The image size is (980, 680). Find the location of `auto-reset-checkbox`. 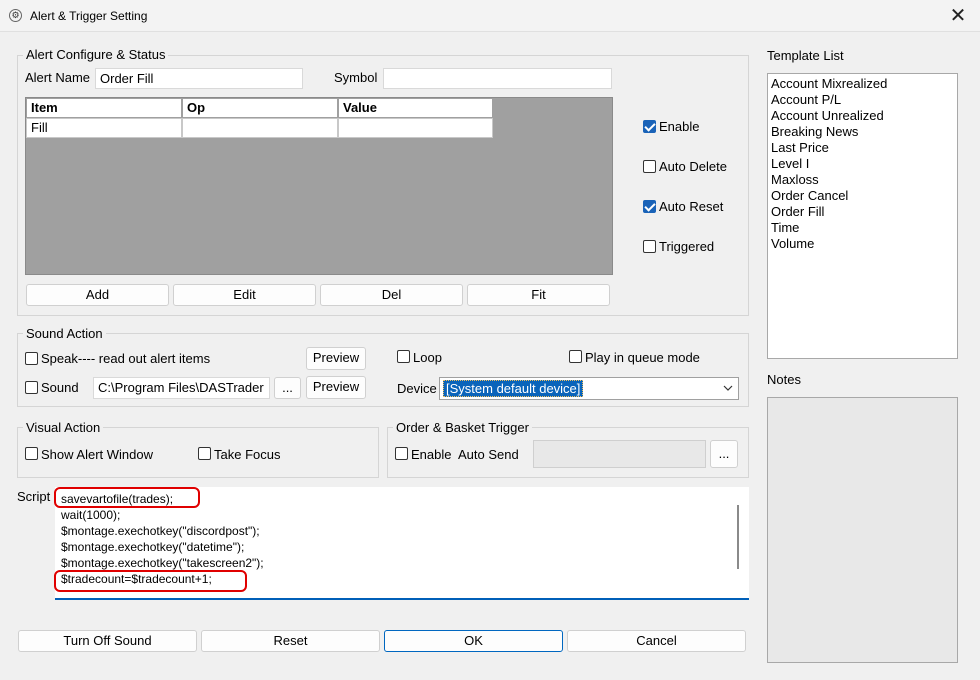

auto-reset-checkbox is located at coordinates (649, 206).